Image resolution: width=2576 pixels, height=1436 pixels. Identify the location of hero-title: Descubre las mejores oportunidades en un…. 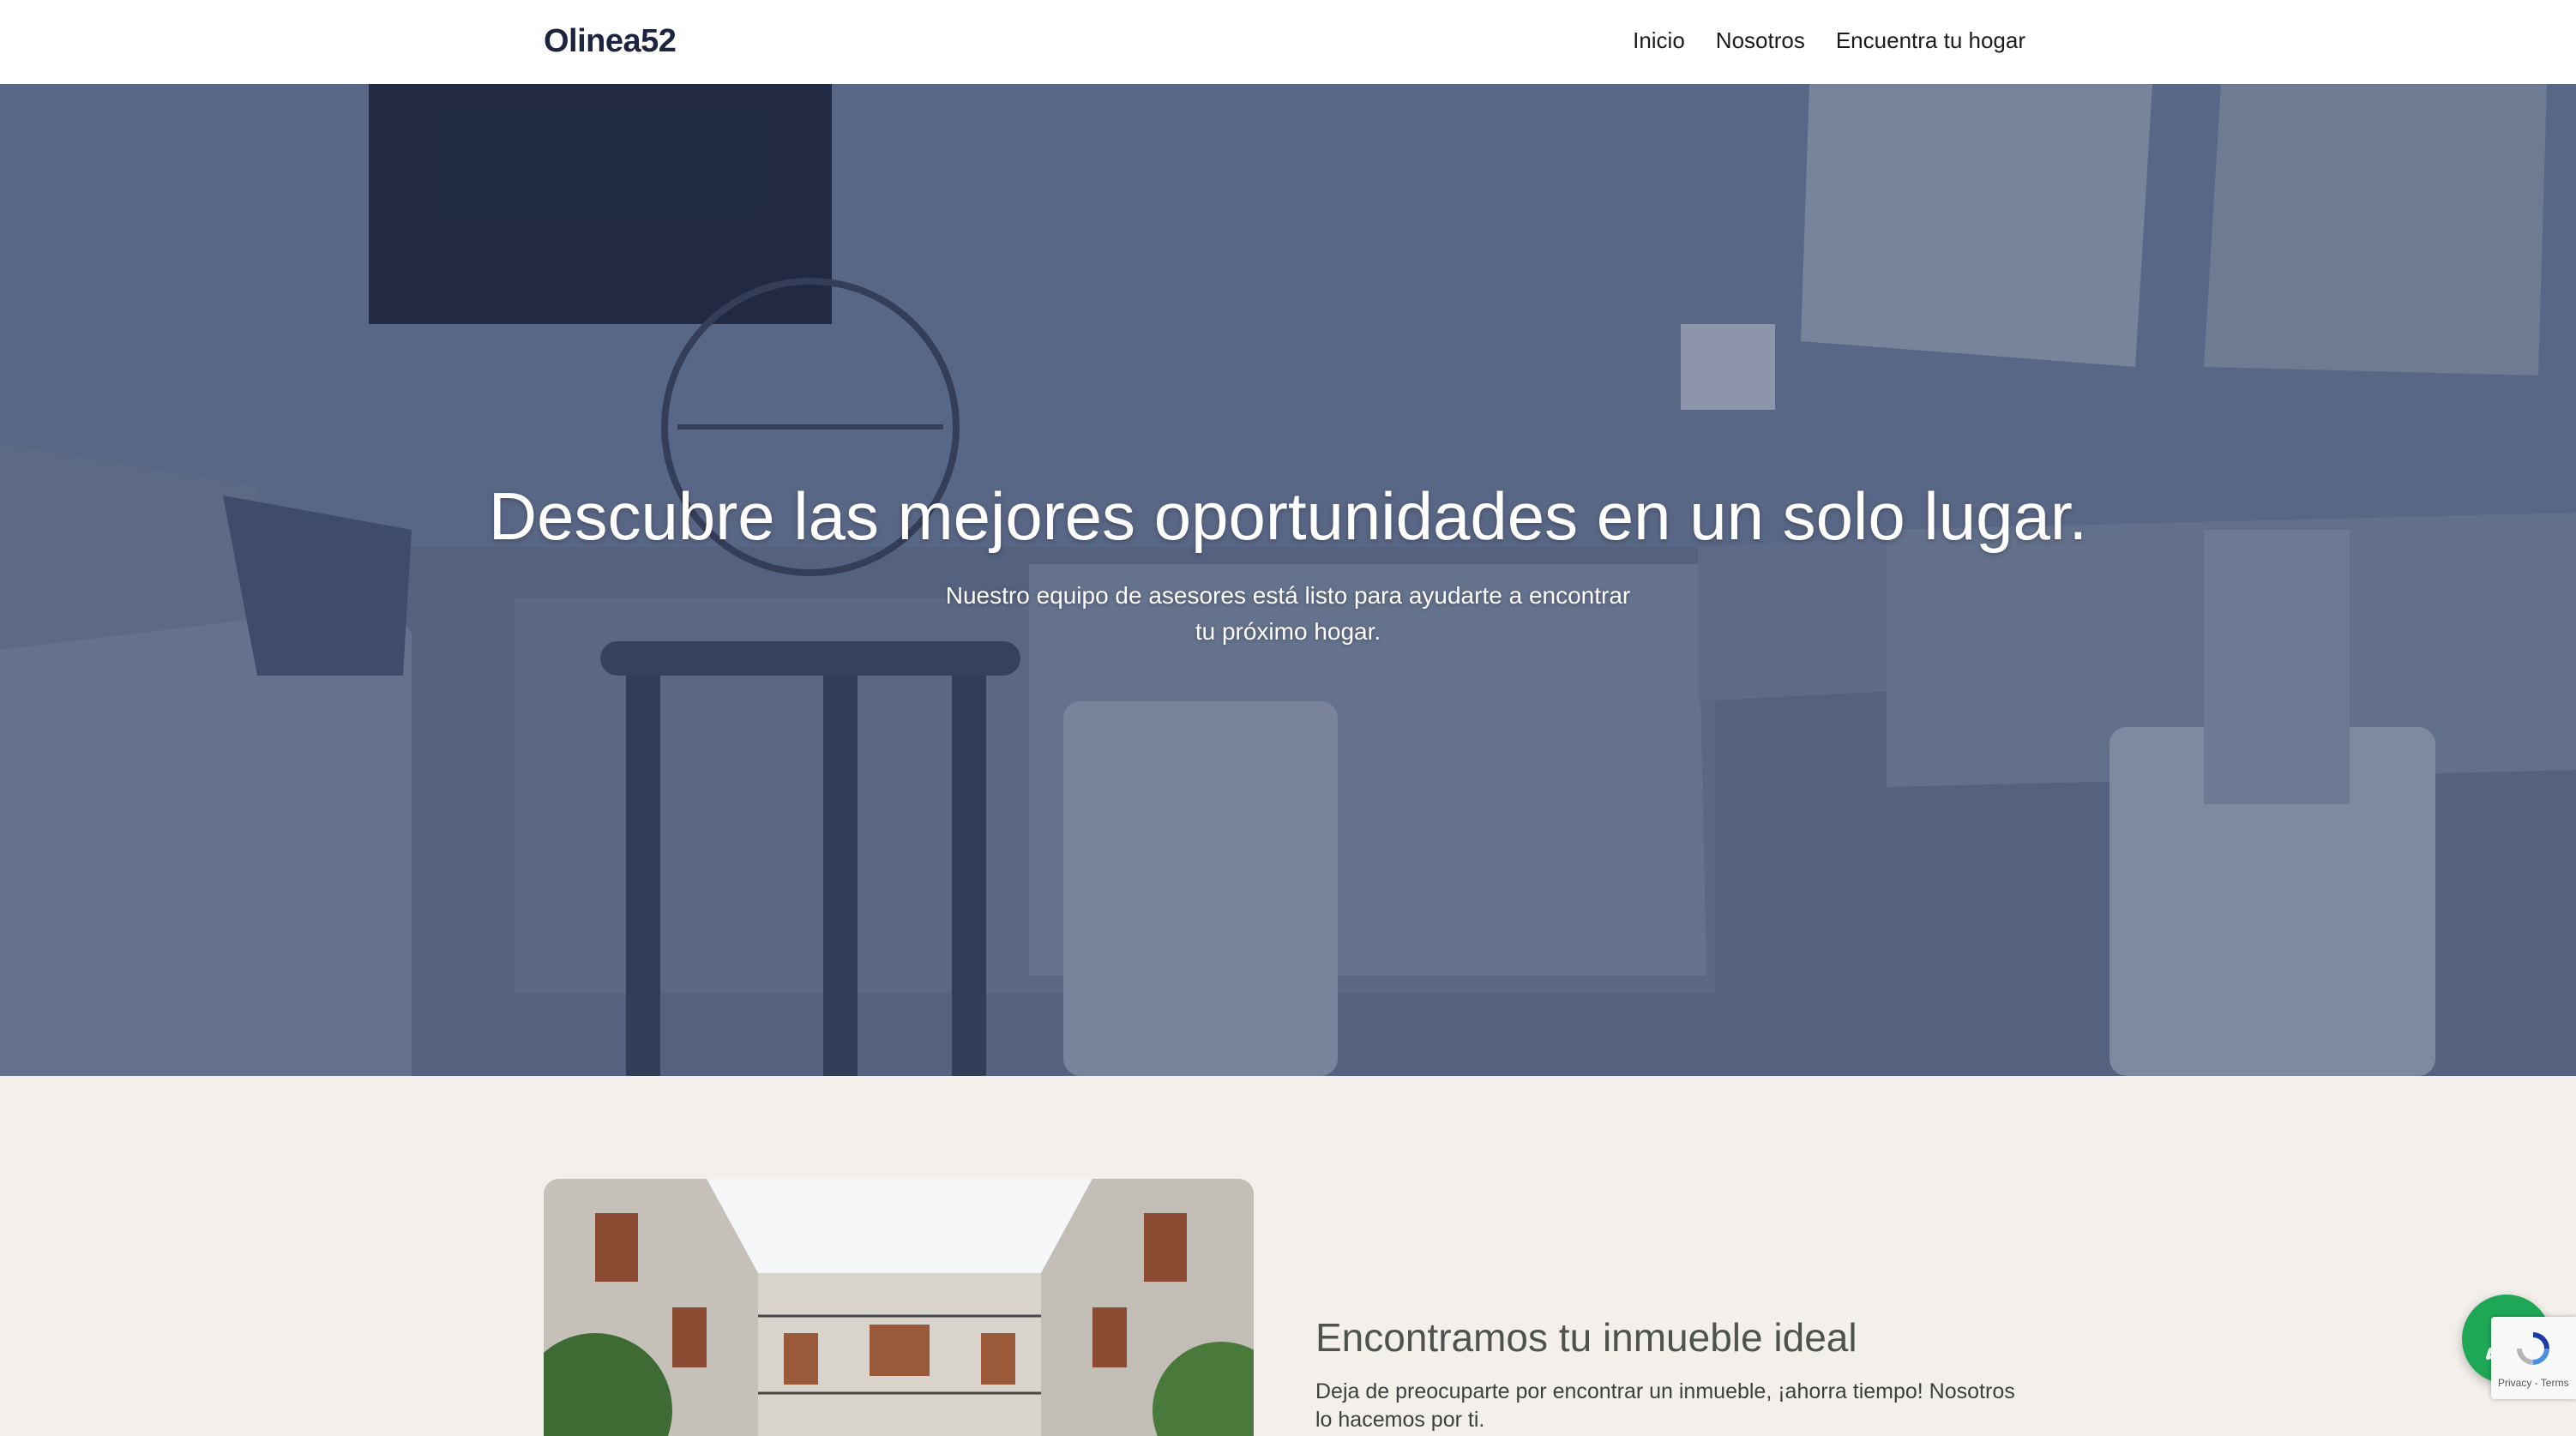
(1288, 516).